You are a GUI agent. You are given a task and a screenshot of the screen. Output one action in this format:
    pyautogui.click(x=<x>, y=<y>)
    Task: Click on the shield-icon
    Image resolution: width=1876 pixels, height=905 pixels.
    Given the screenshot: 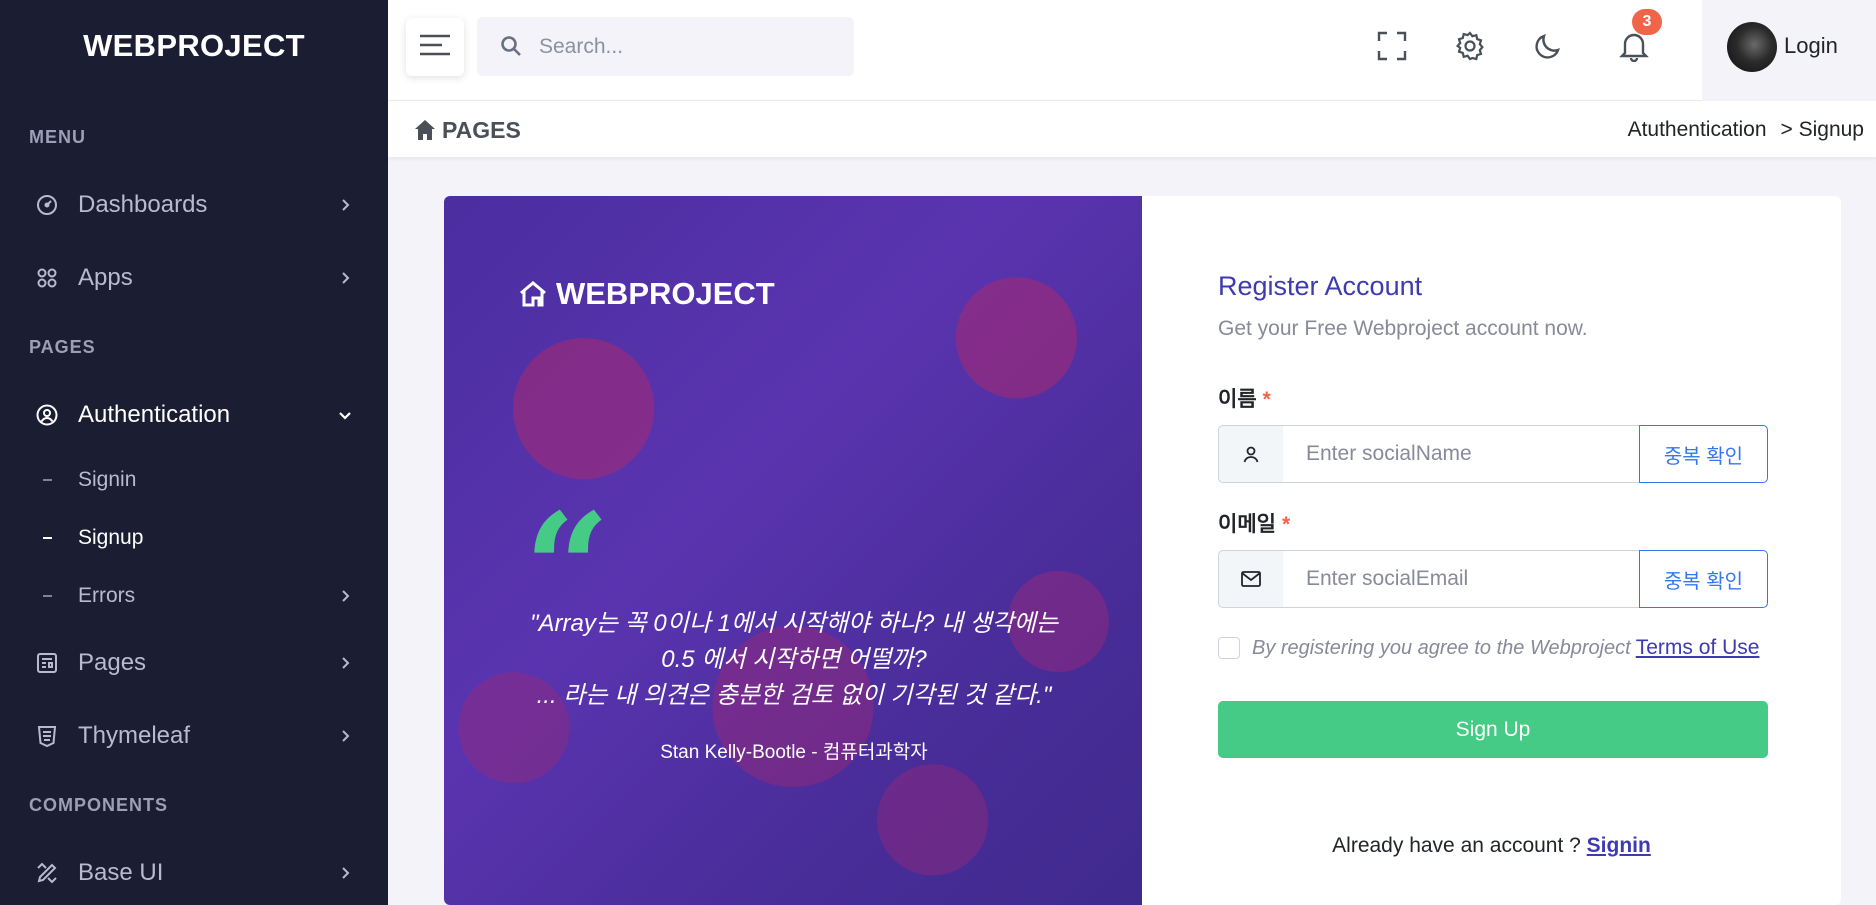 What is the action you would take?
    pyautogui.click(x=47, y=736)
    